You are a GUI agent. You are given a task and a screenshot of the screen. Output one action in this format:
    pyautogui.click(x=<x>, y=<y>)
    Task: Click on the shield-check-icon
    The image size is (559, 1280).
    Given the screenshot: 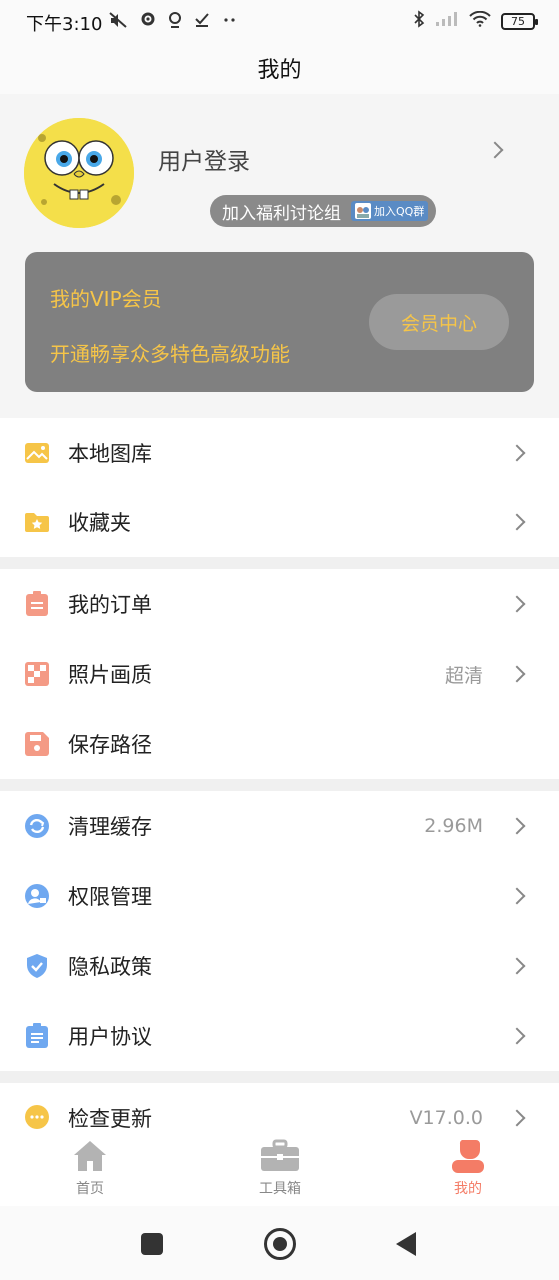 What is the action you would take?
    pyautogui.click(x=37, y=966)
    